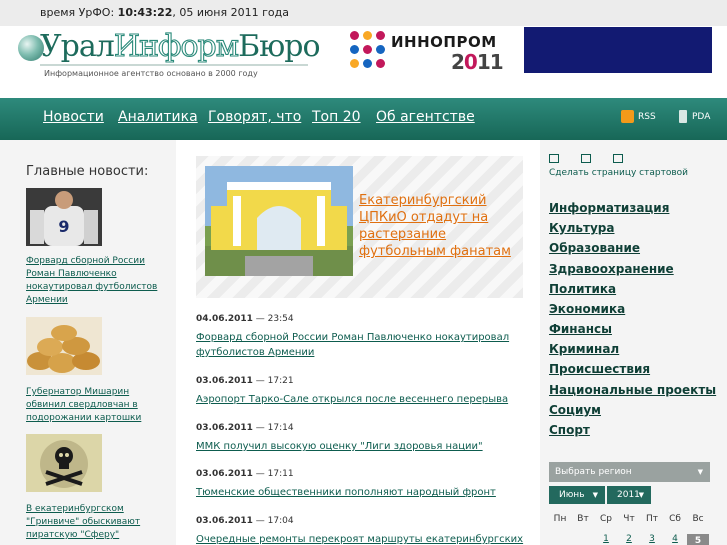 This screenshot has width=727, height=545. What do you see at coordinates (606, 539) in the screenshot?
I see `calendar-day: 1` at bounding box center [606, 539].